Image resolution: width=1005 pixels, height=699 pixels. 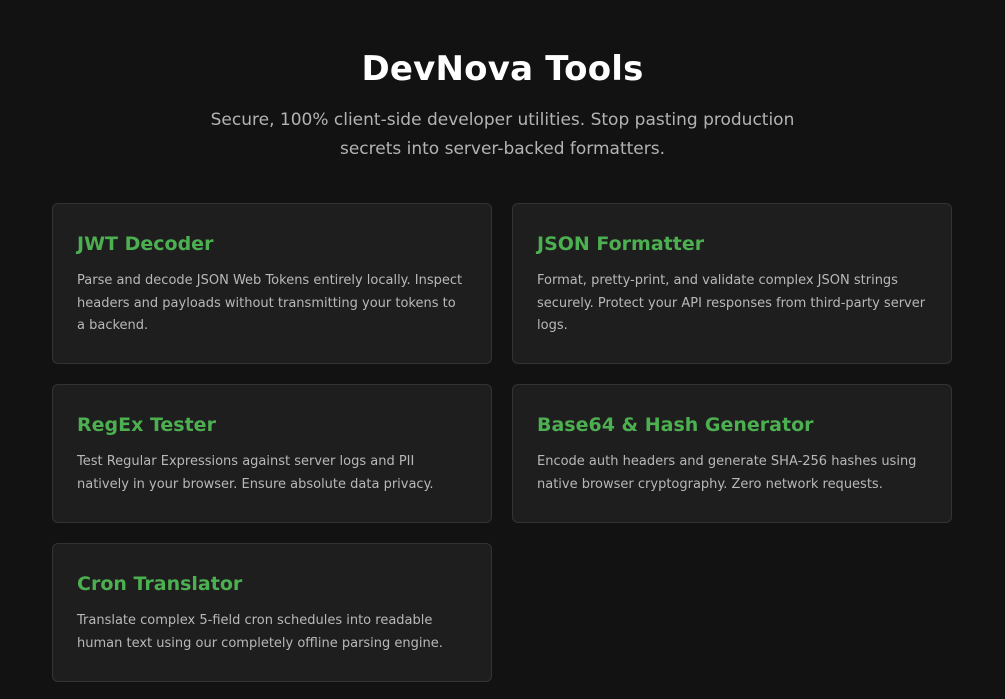 I want to click on tool-card-title: RegEx Tester, so click(x=146, y=425).